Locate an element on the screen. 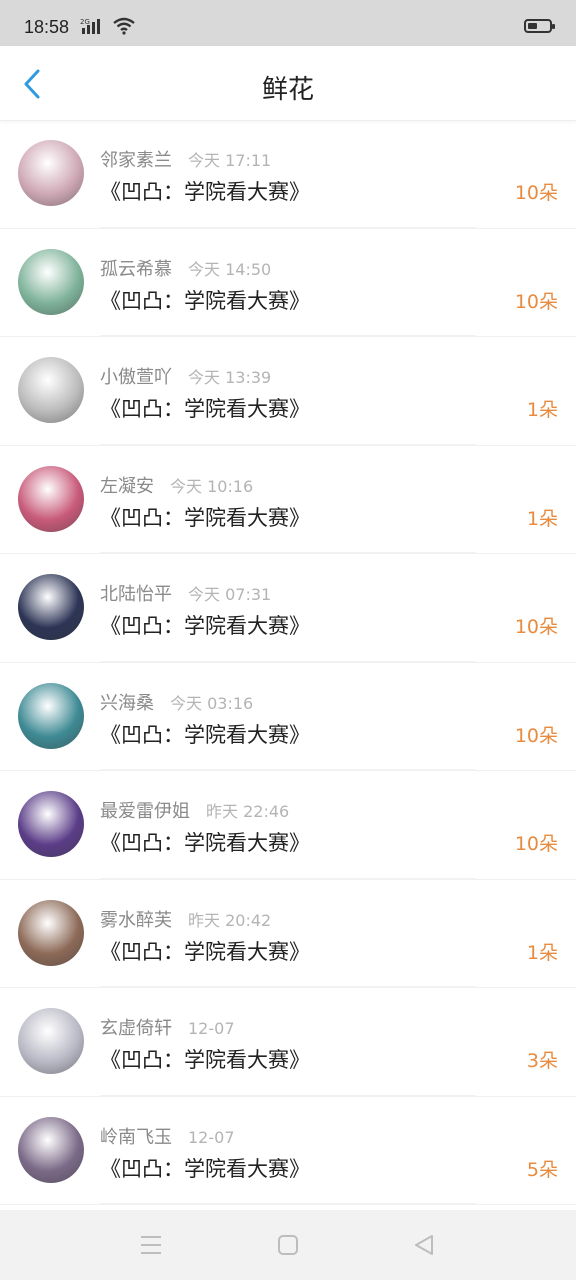  user-name: 北陆怡平 is located at coordinates (136, 594).